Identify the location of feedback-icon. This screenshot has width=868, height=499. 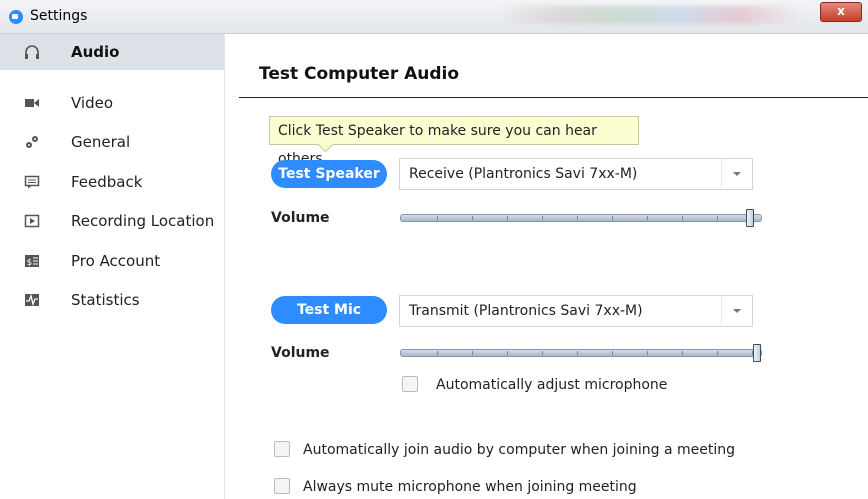
(32, 182).